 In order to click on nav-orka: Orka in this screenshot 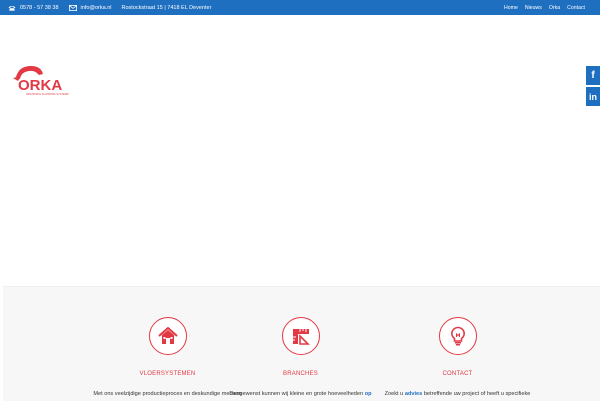, I will do `click(554, 8)`.